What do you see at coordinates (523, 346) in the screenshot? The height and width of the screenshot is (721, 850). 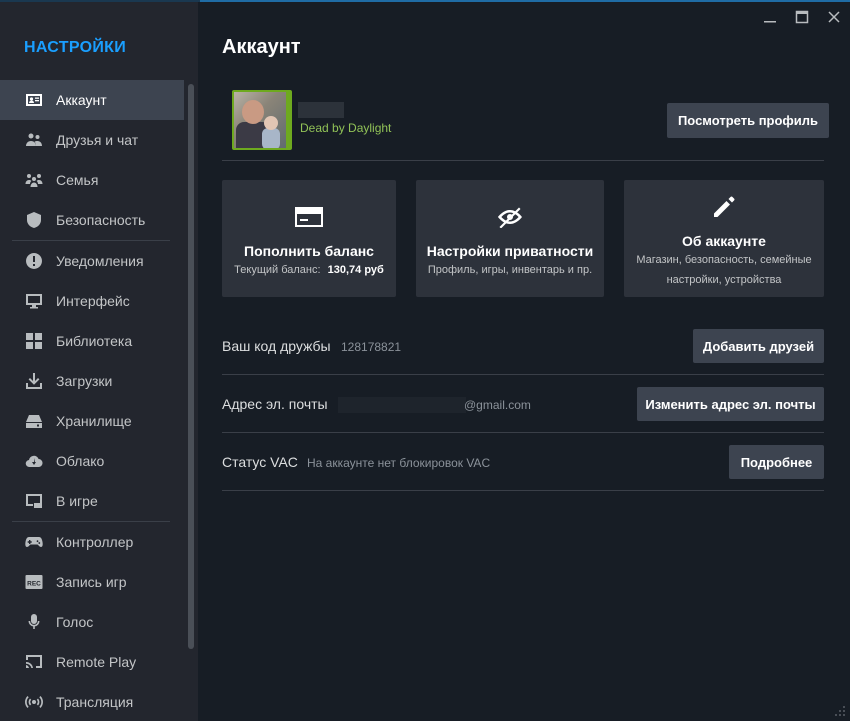 I see `friend-code-row: Ваш код дружбы 128178821 Добавить друзей` at bounding box center [523, 346].